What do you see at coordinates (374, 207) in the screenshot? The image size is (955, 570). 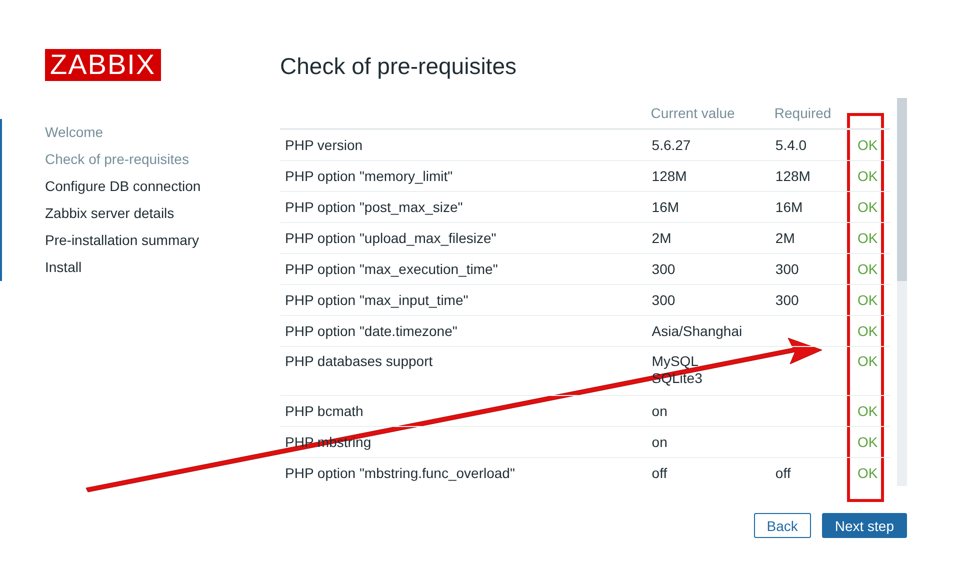 I see `table-cell: PHP option "post_max_size"` at bounding box center [374, 207].